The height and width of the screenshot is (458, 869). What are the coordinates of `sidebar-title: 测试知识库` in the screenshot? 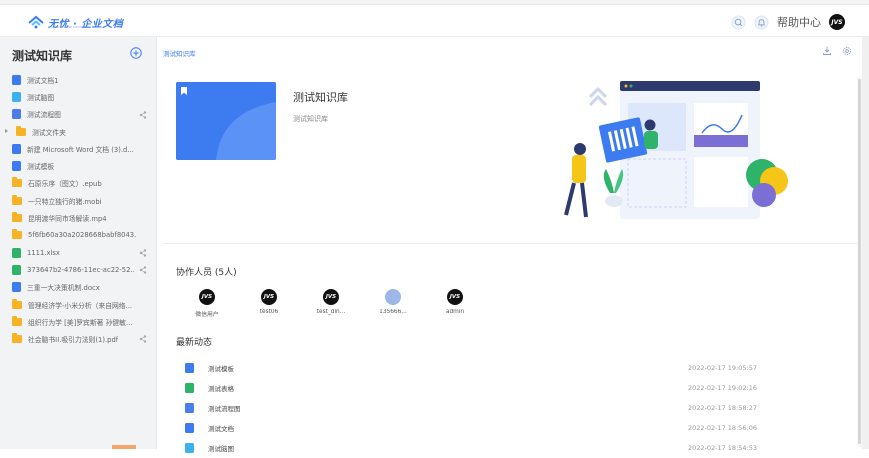 It's located at (42, 56).